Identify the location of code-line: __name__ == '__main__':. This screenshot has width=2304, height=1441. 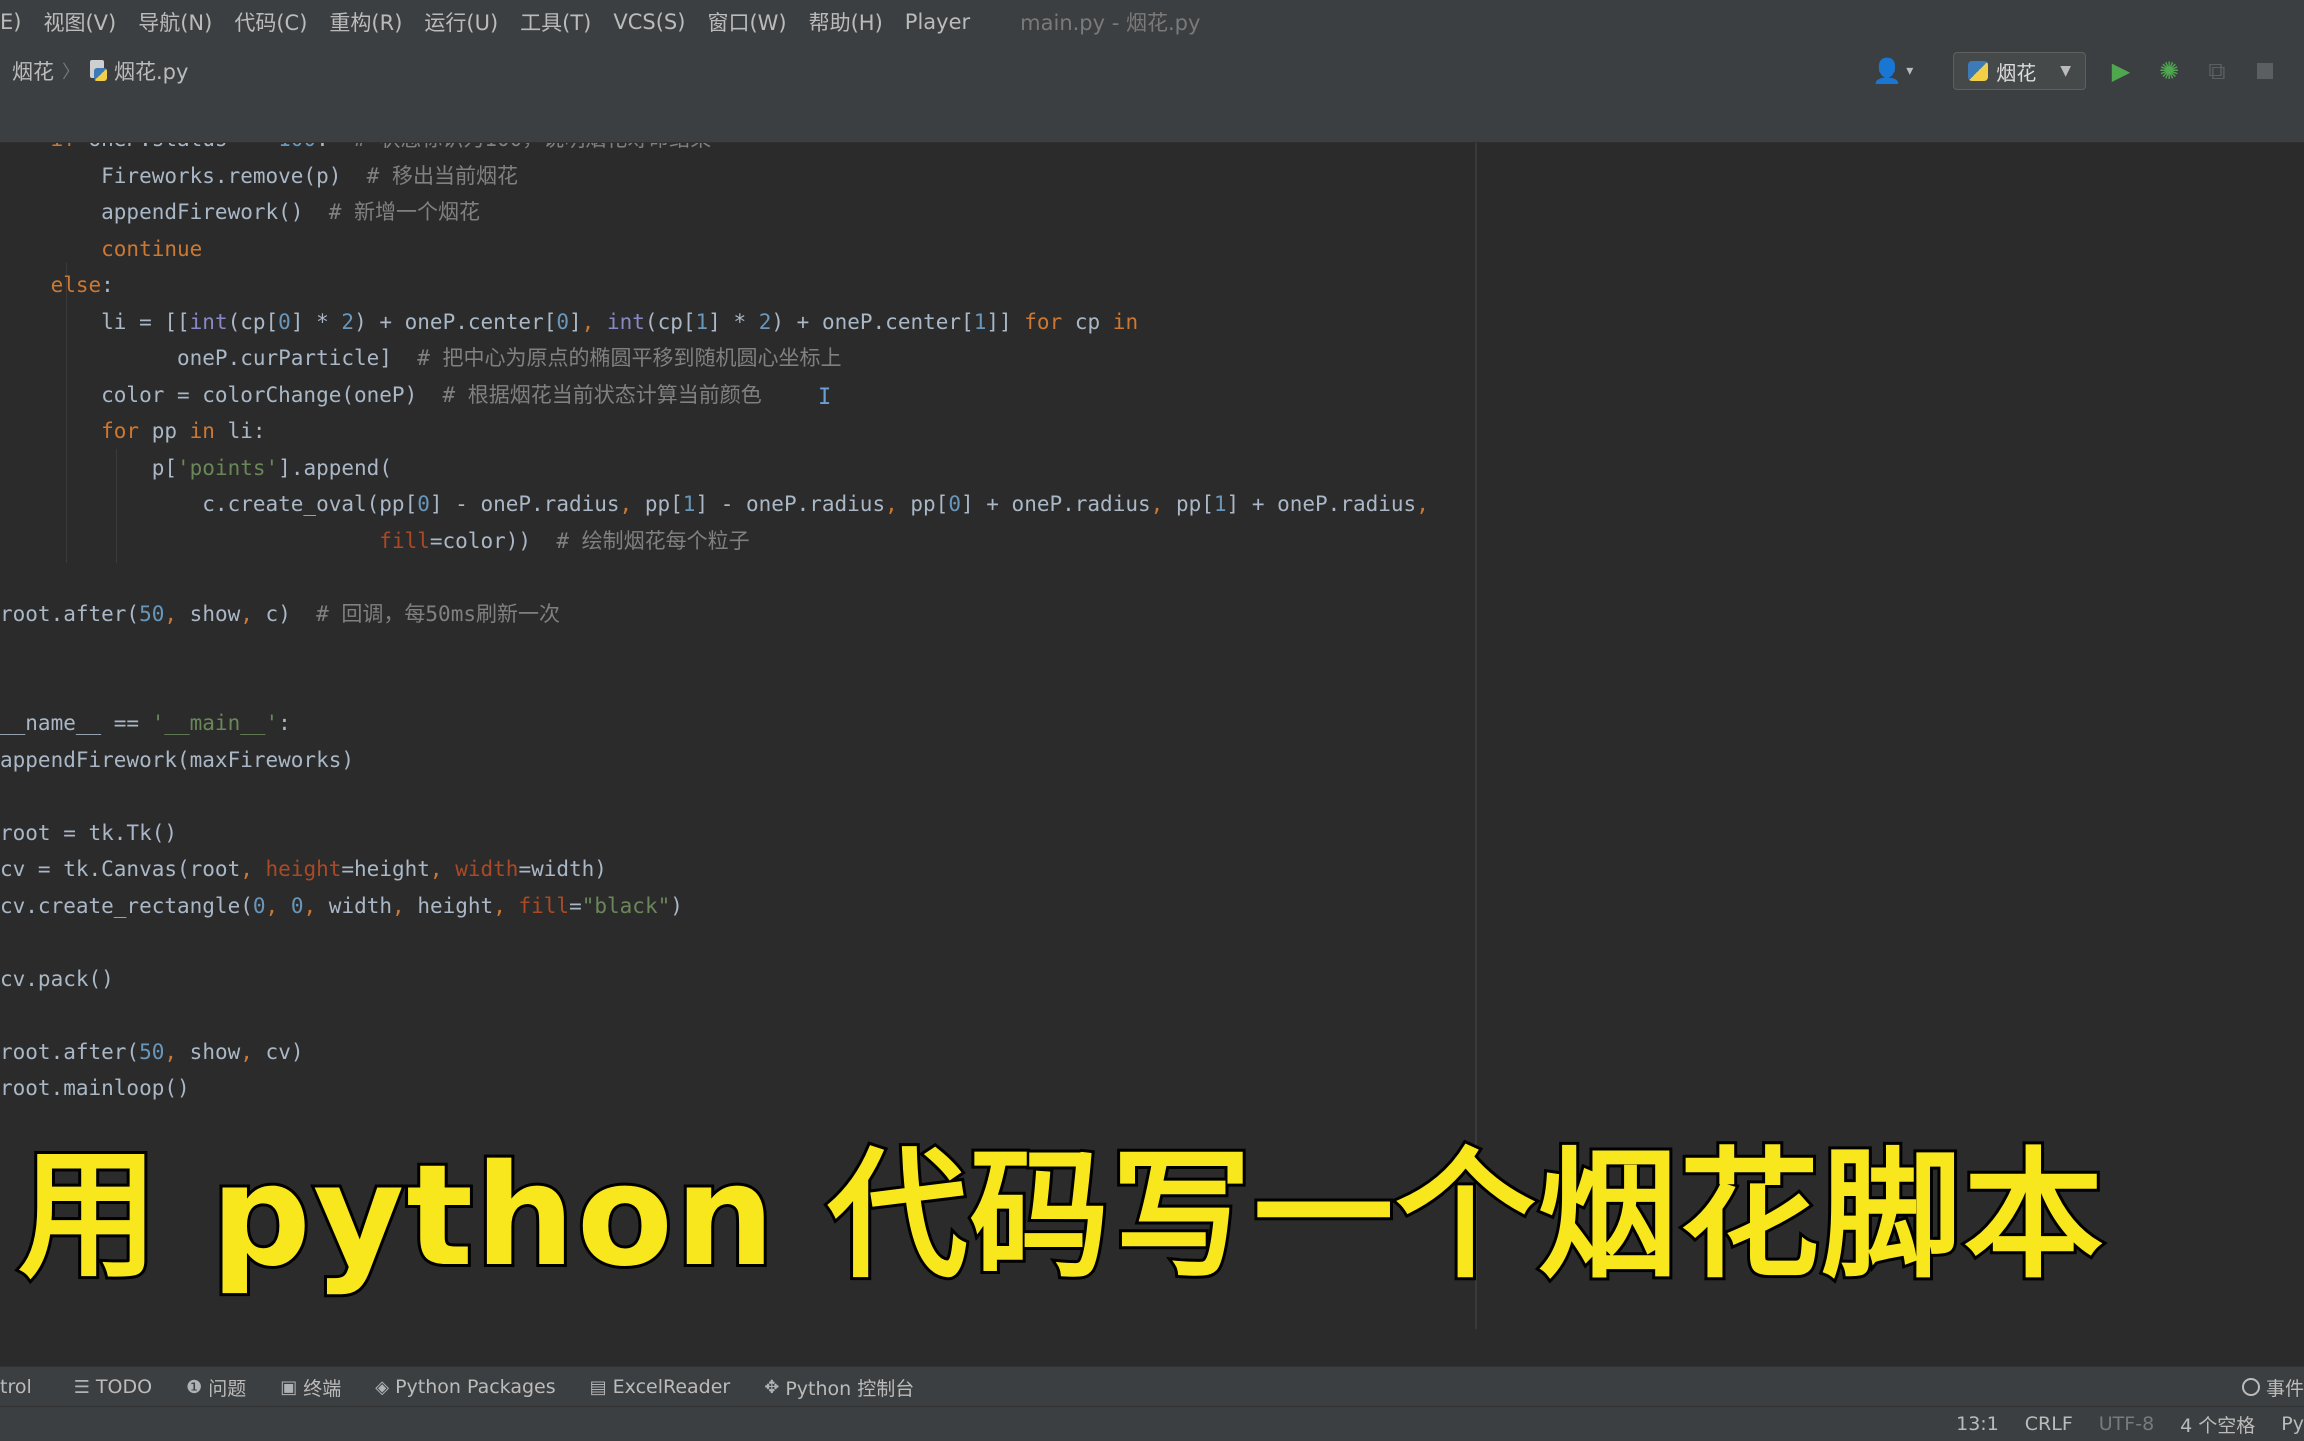
(145, 723).